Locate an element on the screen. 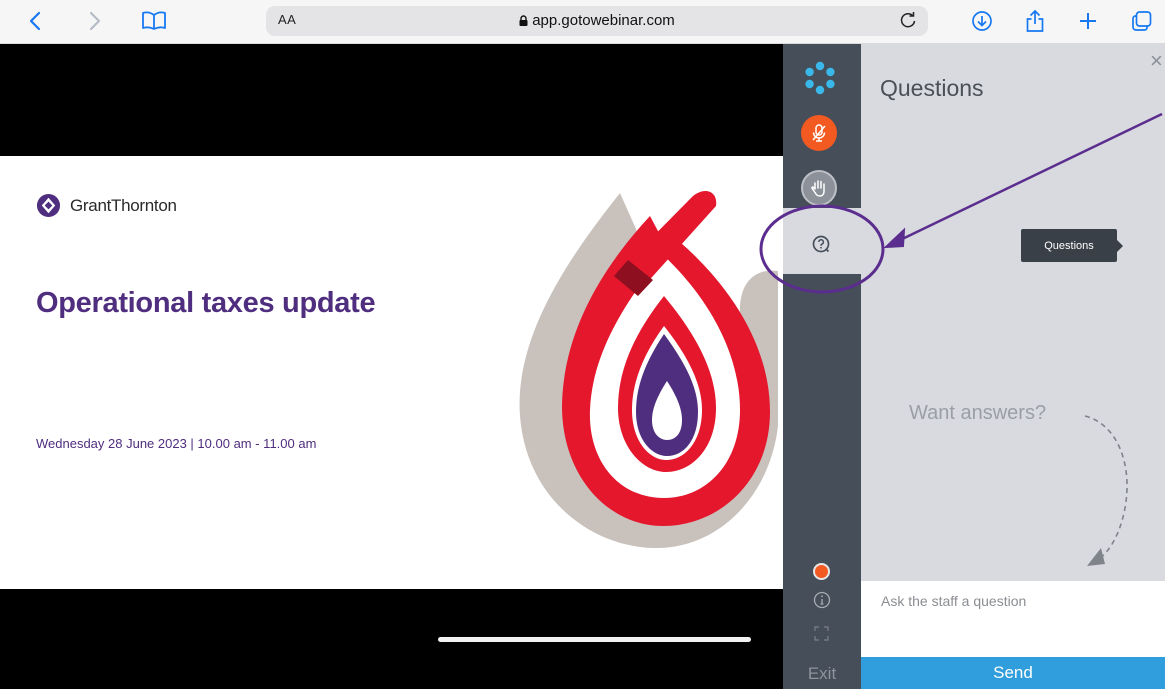 The height and width of the screenshot is (689, 1165). raise-hand-button is located at coordinates (819, 188).